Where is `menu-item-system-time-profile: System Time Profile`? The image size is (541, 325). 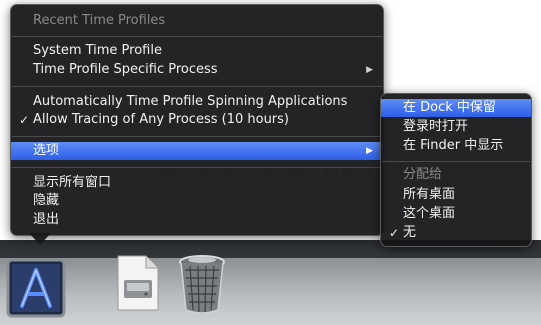 menu-item-system-time-profile: System Time Profile is located at coordinates (197, 51).